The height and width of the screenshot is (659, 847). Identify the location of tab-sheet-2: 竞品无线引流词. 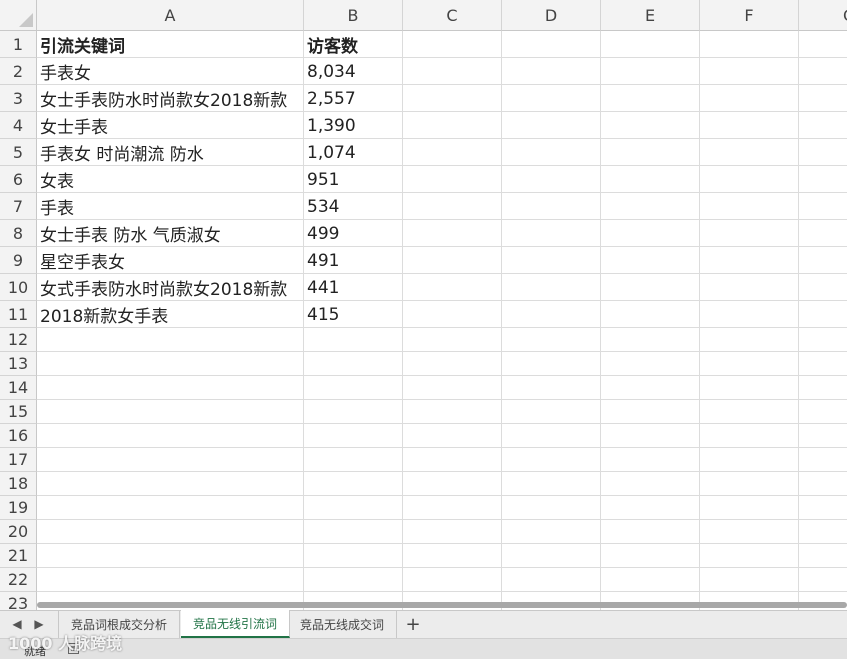
(236, 624).